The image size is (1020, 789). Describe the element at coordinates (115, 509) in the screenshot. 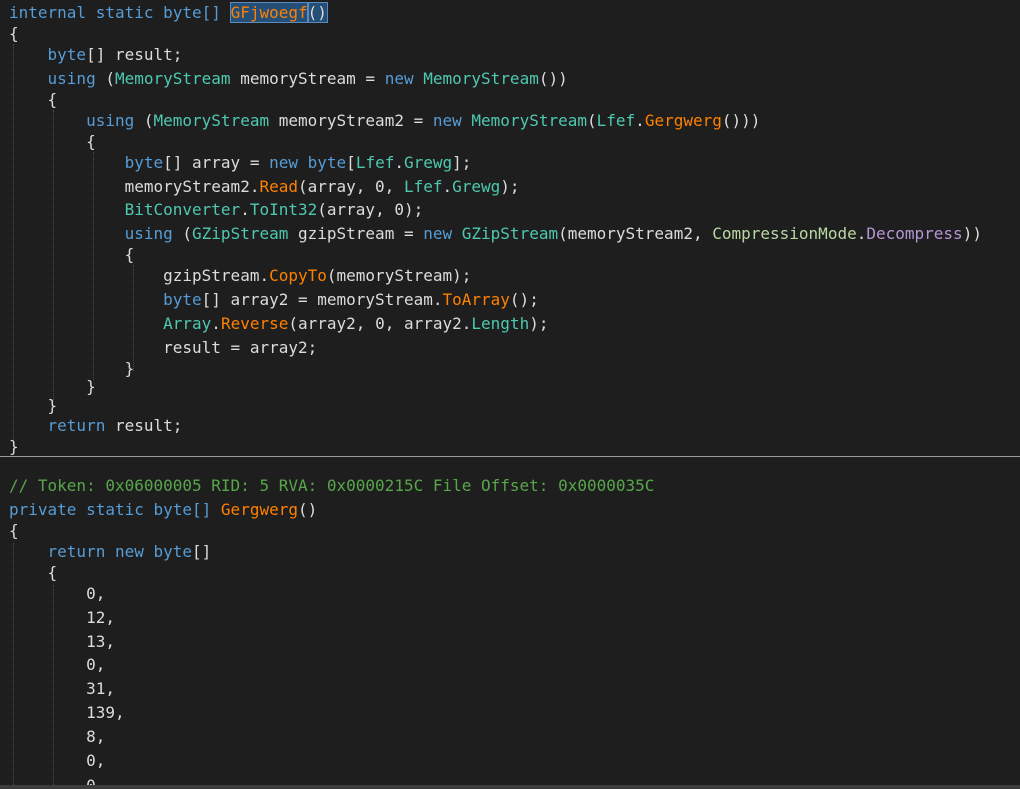

I see `modifiers: private static byte[]` at that location.